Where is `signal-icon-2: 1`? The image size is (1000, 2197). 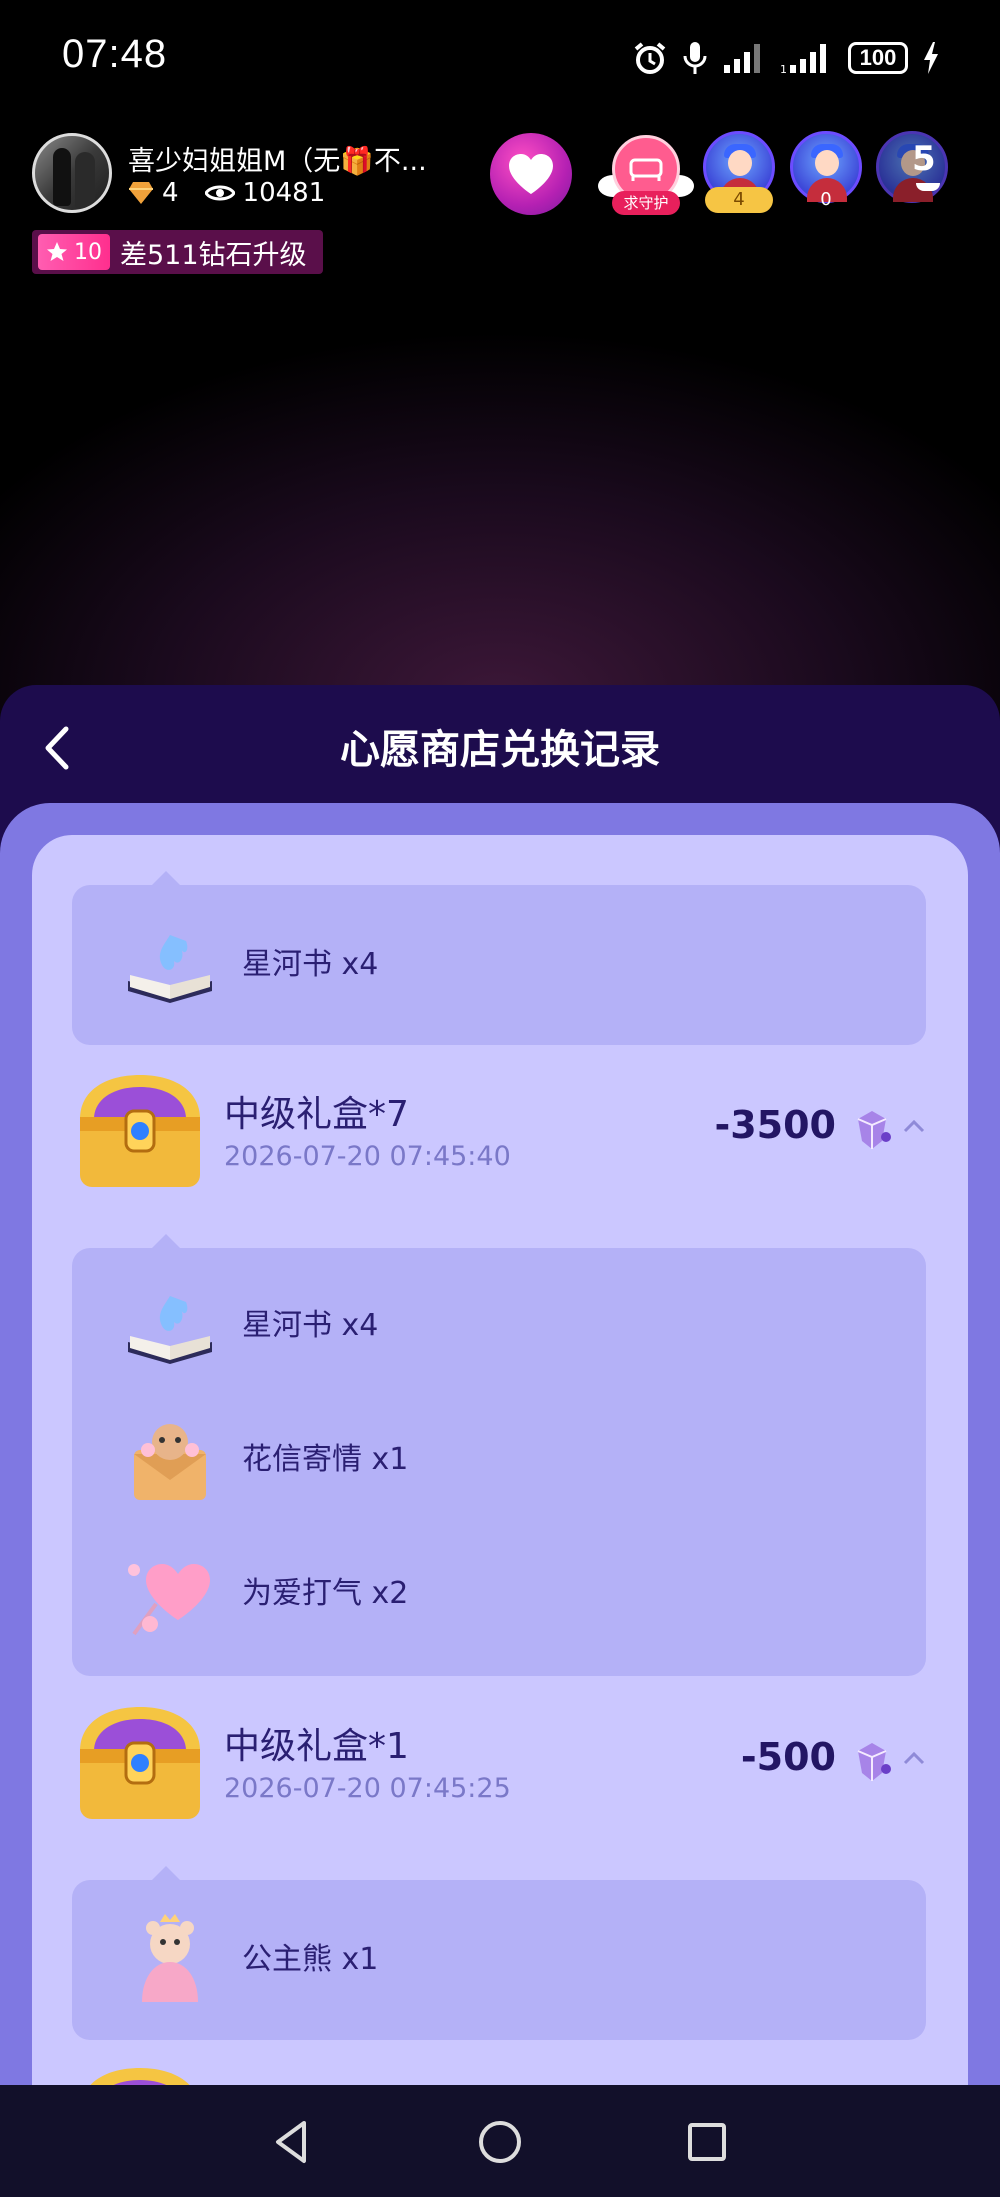
signal-icon-2: 1 is located at coordinates (803, 59).